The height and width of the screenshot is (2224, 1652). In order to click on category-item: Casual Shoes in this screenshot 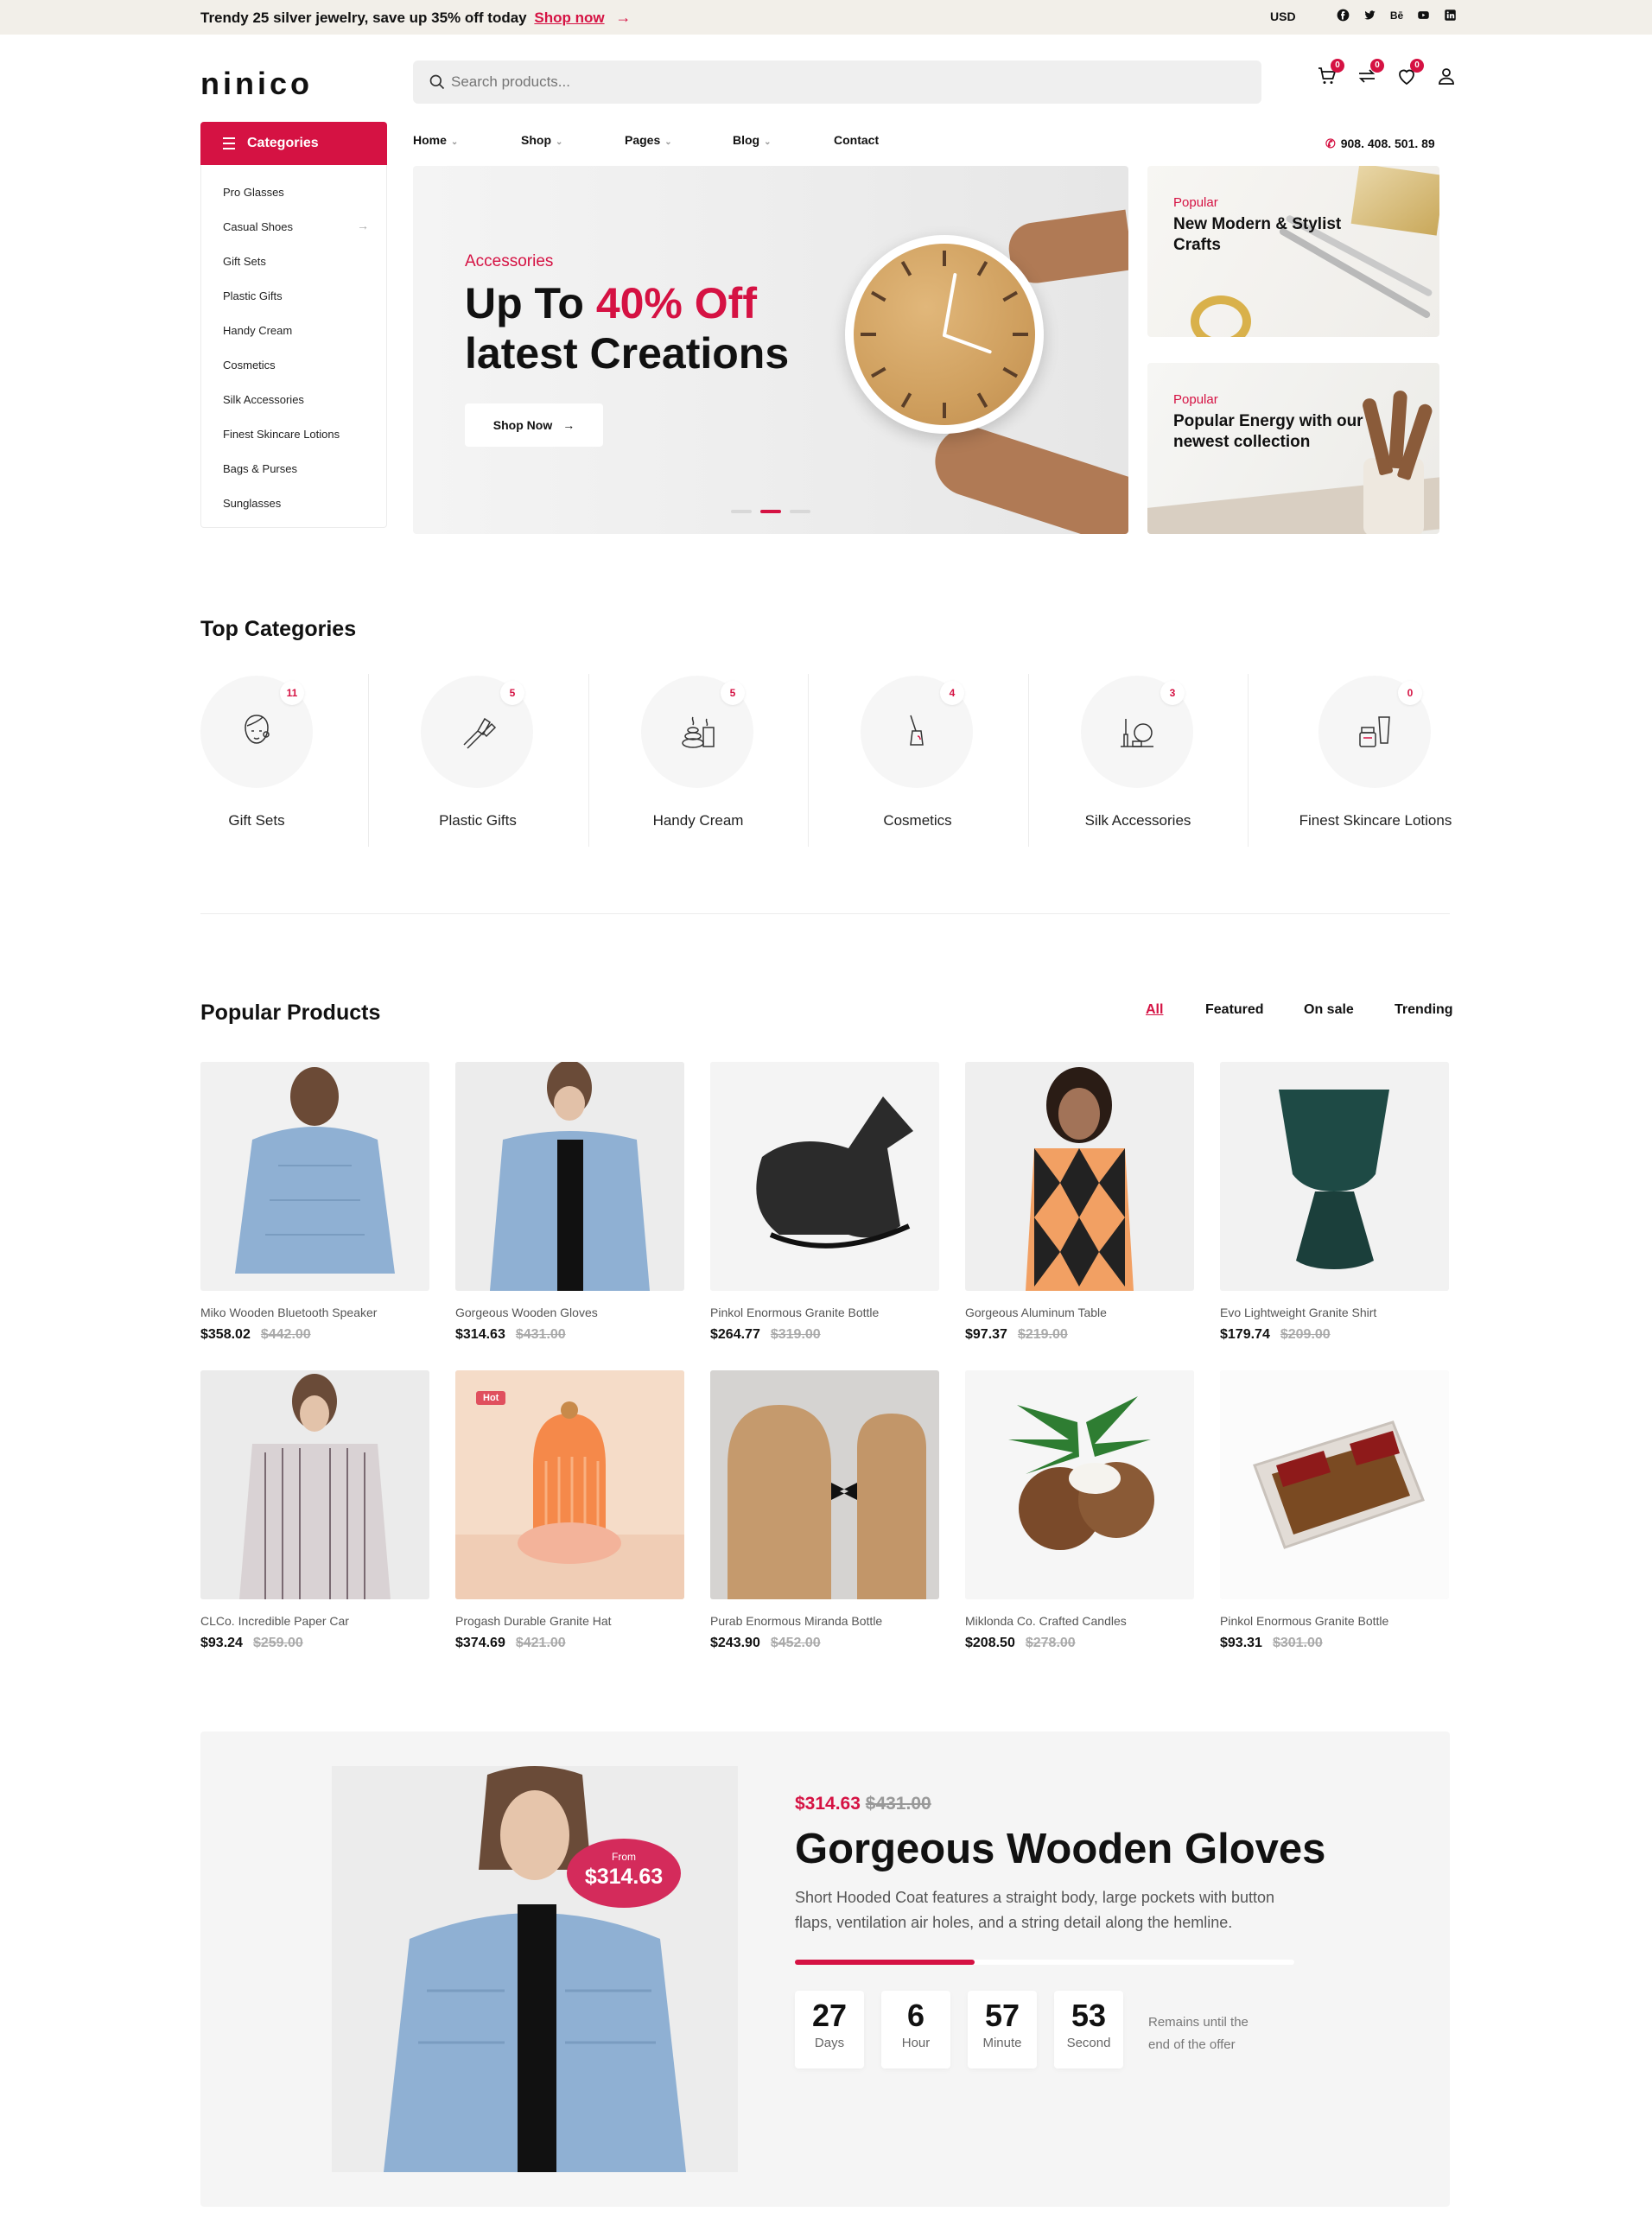, I will do `click(258, 226)`.